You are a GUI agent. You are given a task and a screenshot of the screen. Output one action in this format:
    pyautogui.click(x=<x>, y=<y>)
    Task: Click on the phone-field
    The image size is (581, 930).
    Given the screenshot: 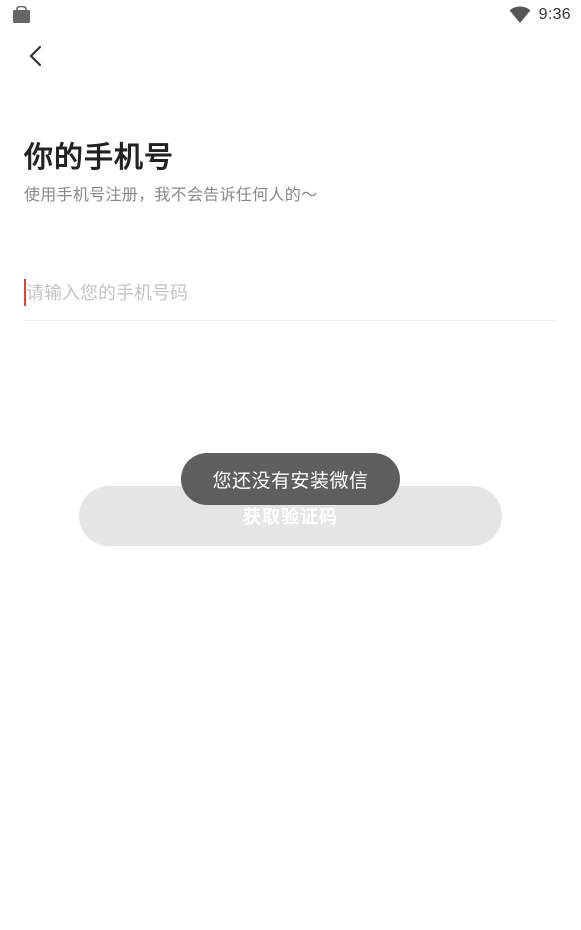 What is the action you would take?
    pyautogui.click(x=290, y=296)
    